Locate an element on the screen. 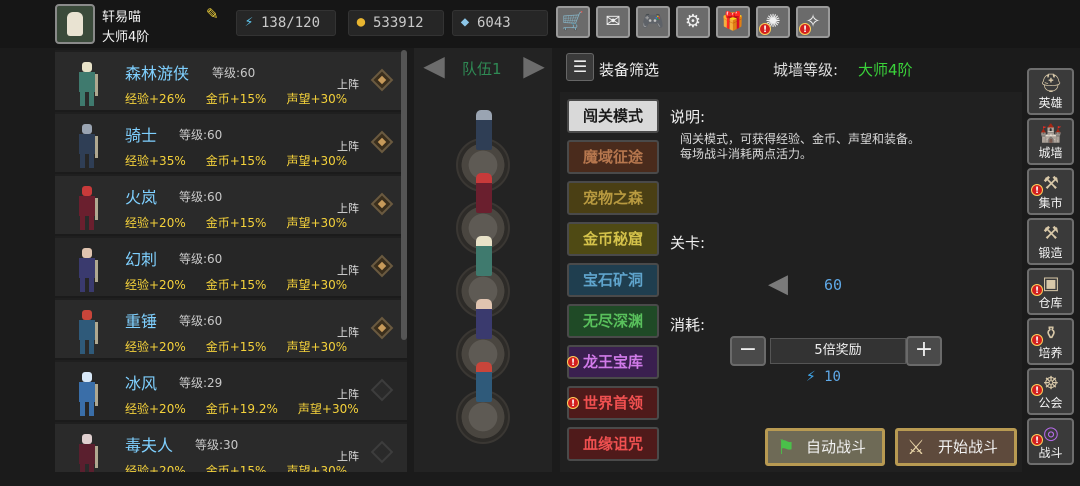 This screenshot has width=1080, height=486. gift-button: 🎁 is located at coordinates (733, 22).